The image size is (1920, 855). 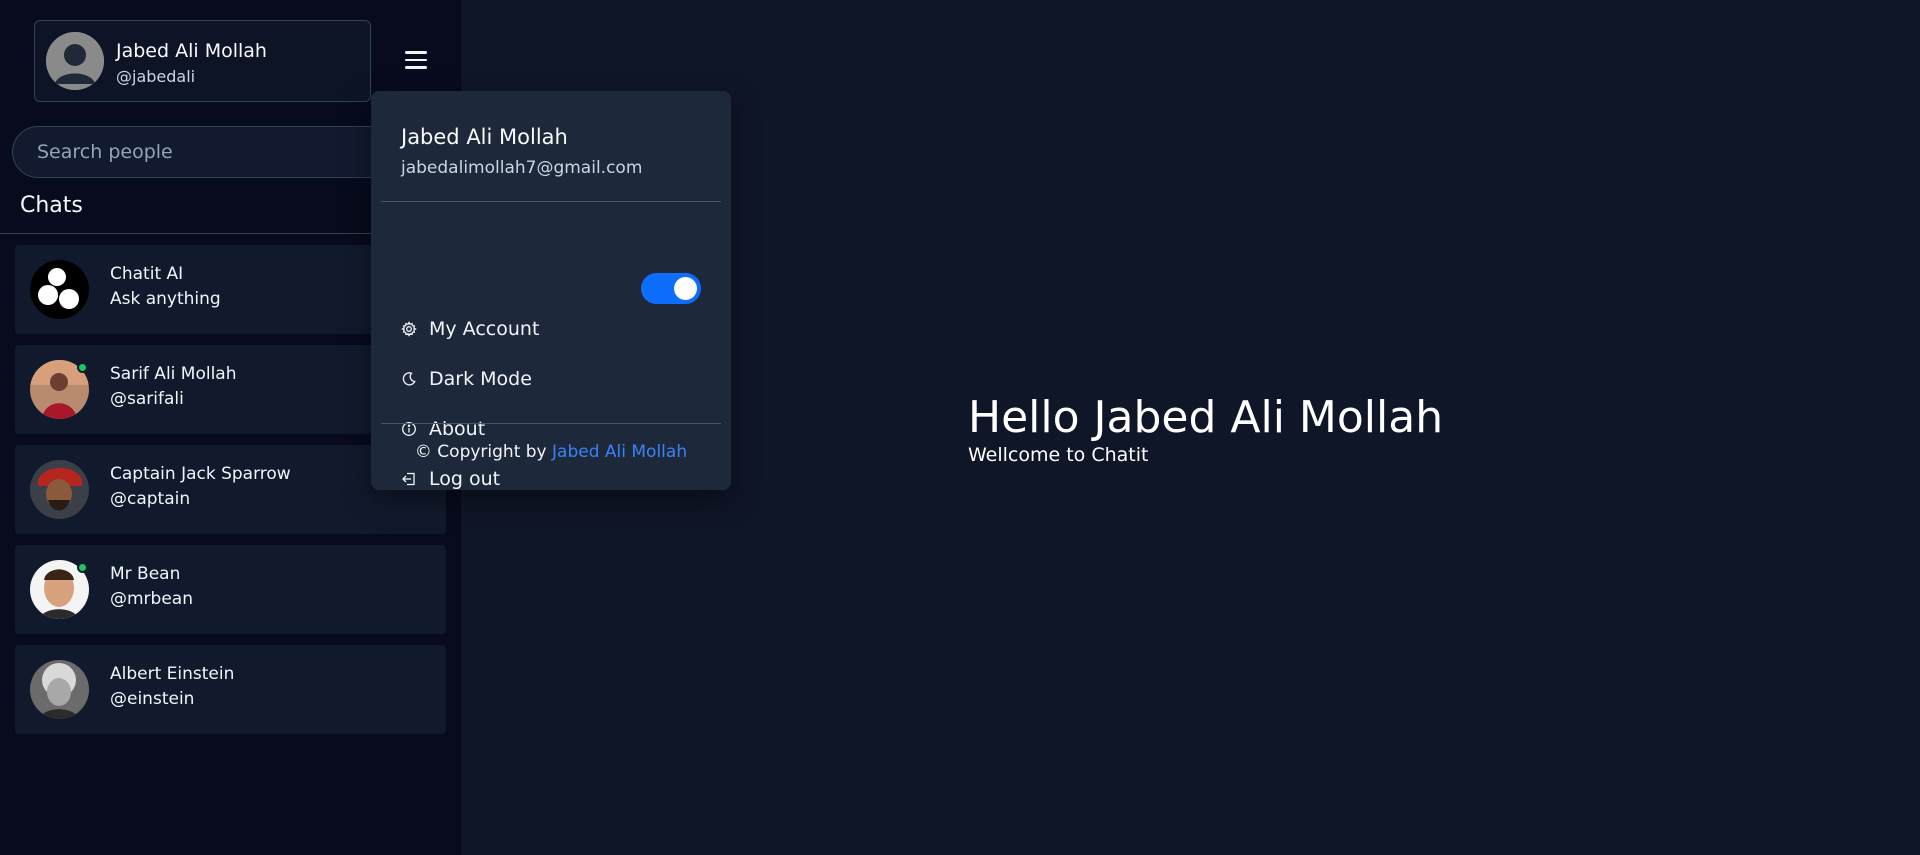 What do you see at coordinates (191, 51) in the screenshot?
I see `profile-name: Jabed Ali Mollah` at bounding box center [191, 51].